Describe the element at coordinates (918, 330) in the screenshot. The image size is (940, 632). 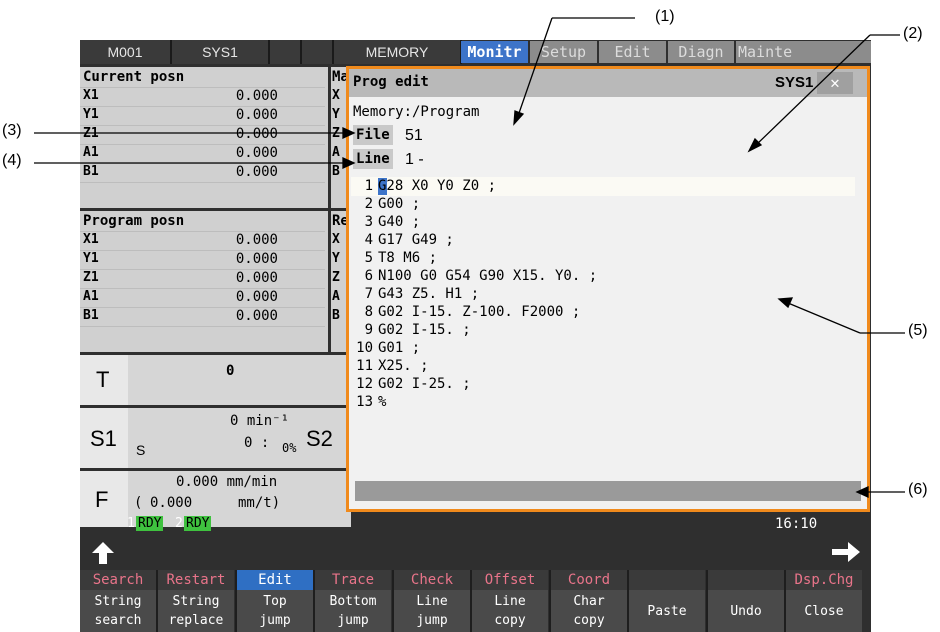
I see `callout-5: (5)` at that location.